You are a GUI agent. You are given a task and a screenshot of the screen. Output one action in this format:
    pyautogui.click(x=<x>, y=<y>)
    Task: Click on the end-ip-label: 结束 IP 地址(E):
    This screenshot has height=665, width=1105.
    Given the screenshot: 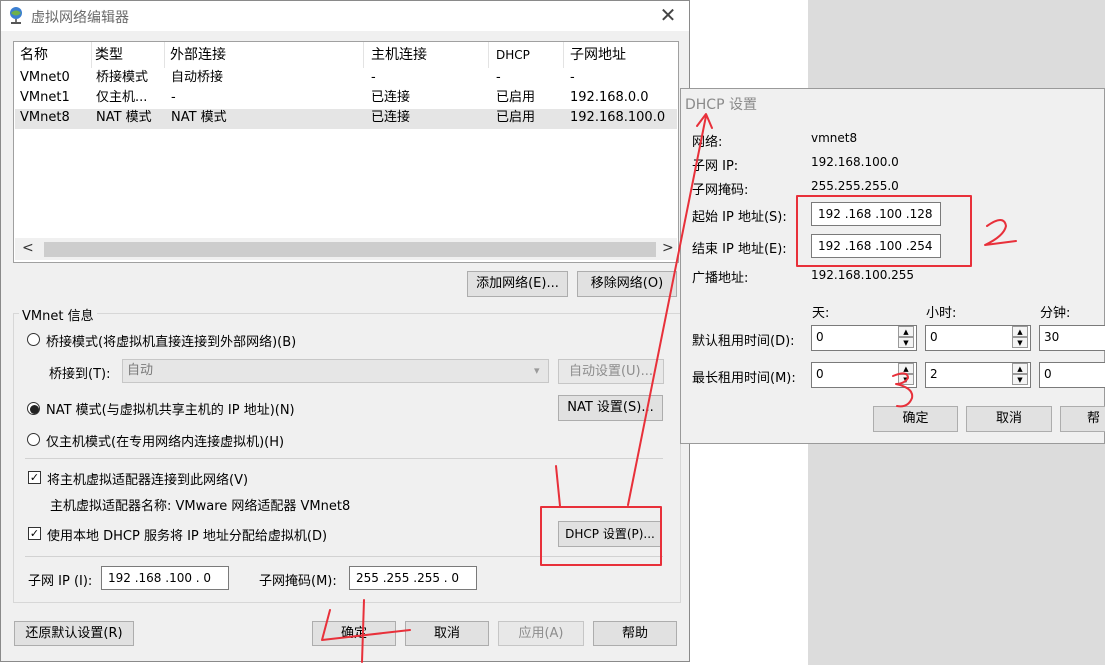 What is the action you would take?
    pyautogui.click(x=739, y=249)
    